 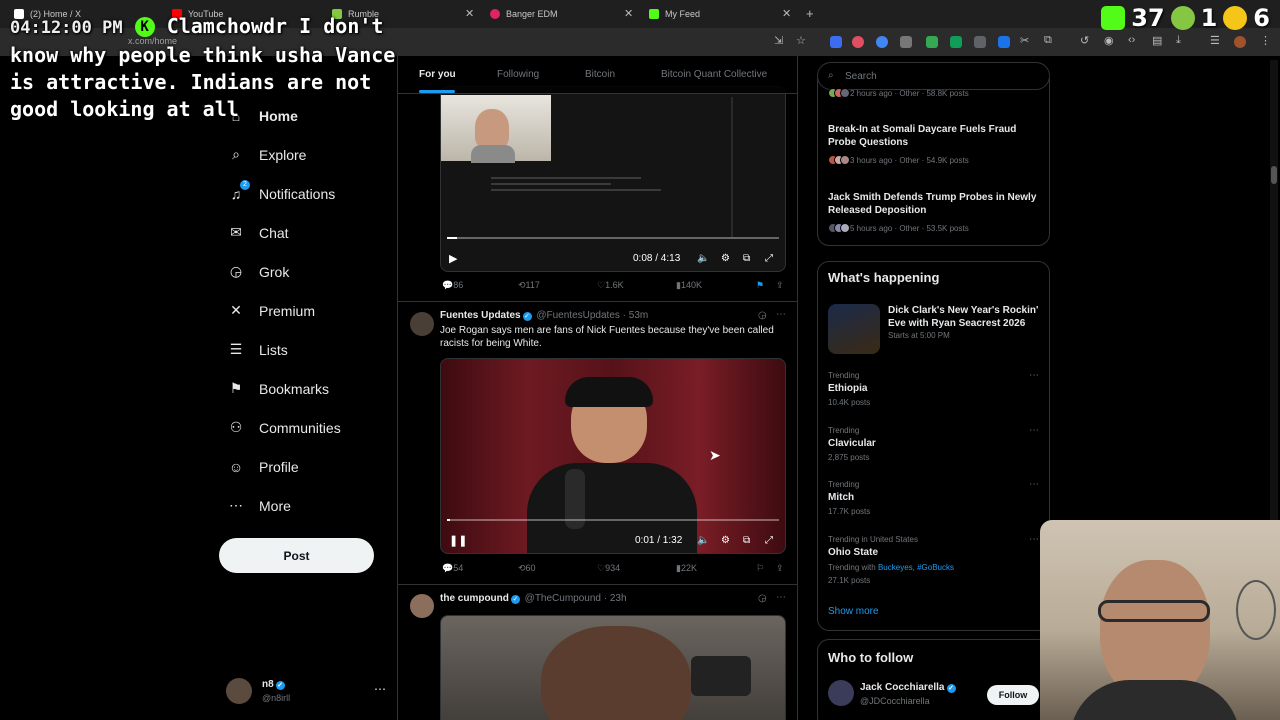 What do you see at coordinates (563, 598) in the screenshot?
I see `tweet-author-handle: @TheCumpound` at bounding box center [563, 598].